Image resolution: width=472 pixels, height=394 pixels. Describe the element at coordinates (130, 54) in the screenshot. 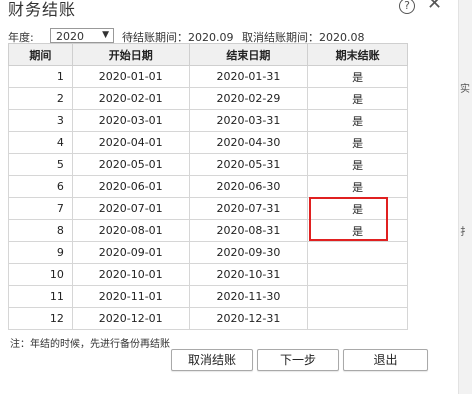

I see `header-start-date: 开始日期` at that location.